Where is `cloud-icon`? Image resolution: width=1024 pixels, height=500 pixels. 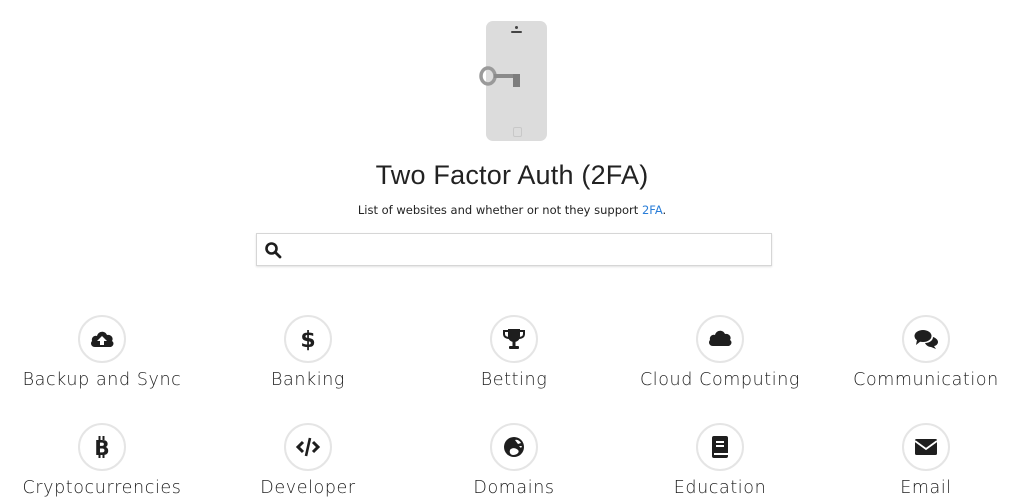 cloud-icon is located at coordinates (720, 338).